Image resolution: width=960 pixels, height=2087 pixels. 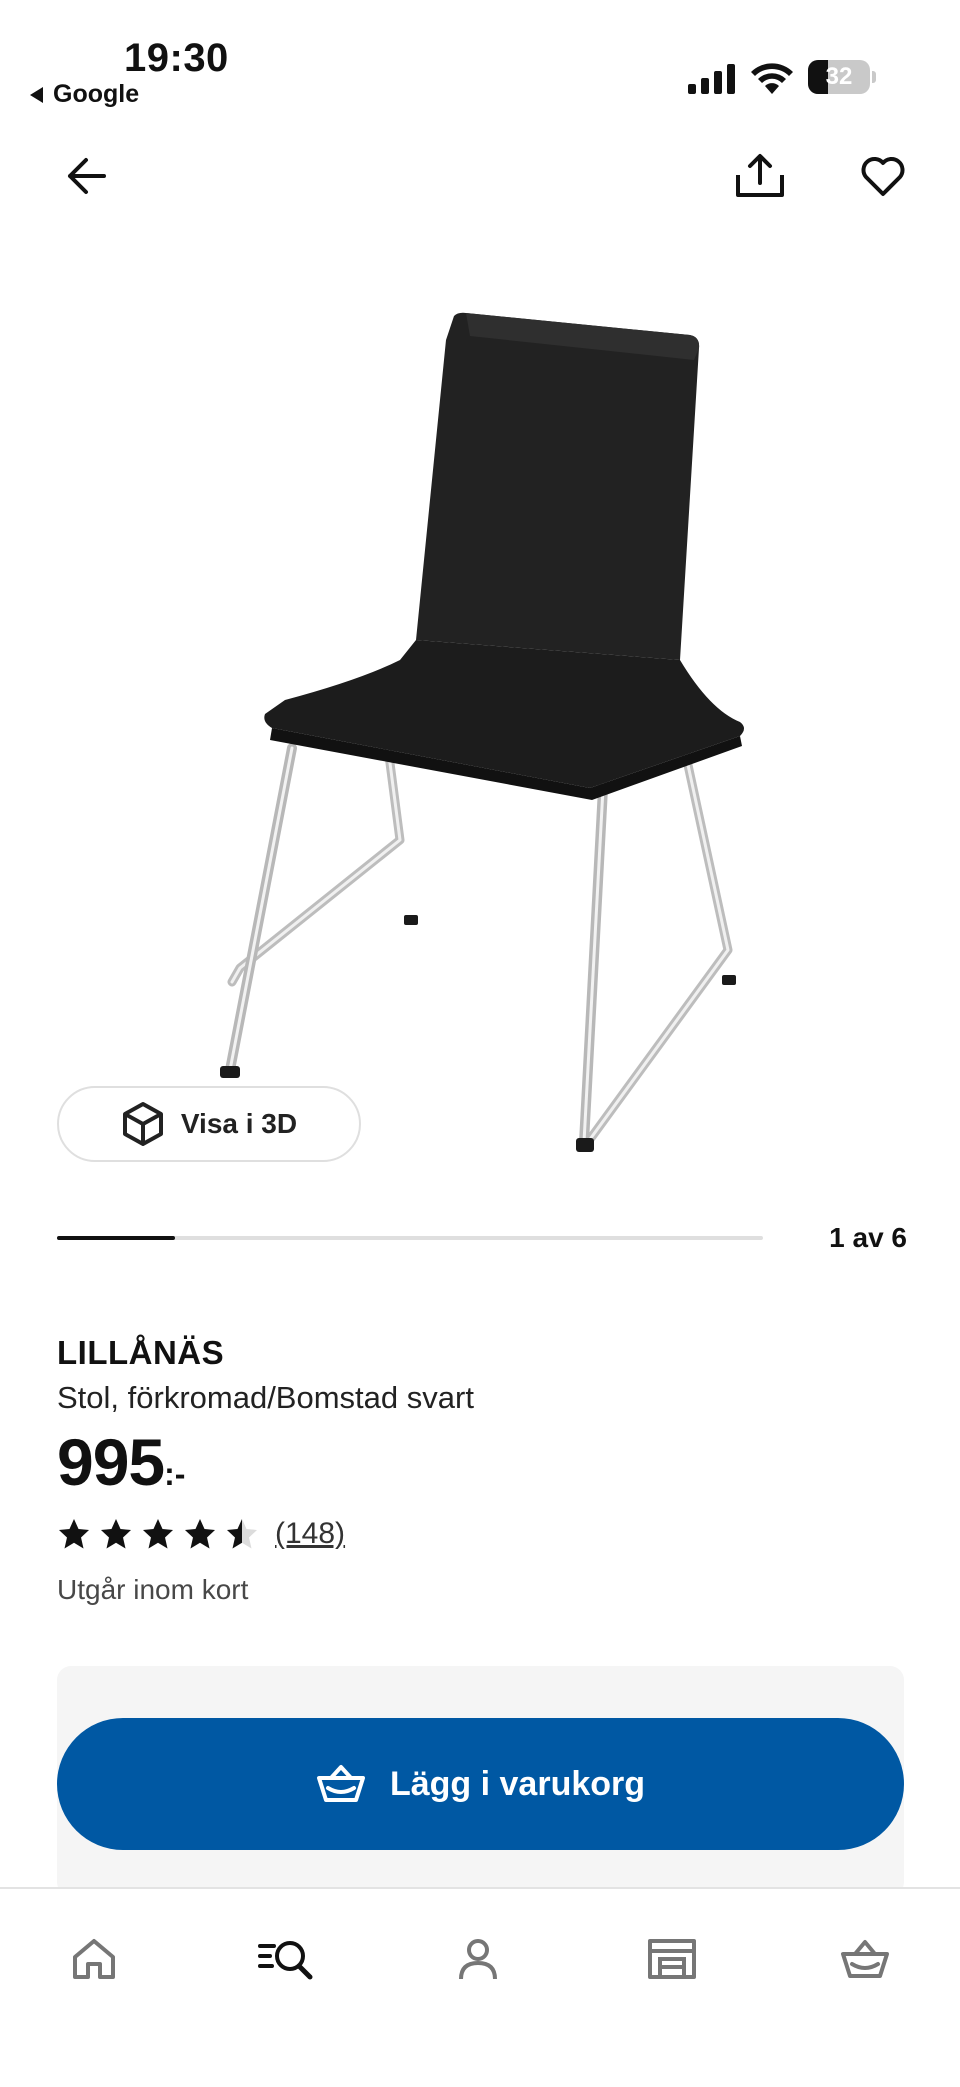 I want to click on profile-icon, so click(x=478, y=1959).